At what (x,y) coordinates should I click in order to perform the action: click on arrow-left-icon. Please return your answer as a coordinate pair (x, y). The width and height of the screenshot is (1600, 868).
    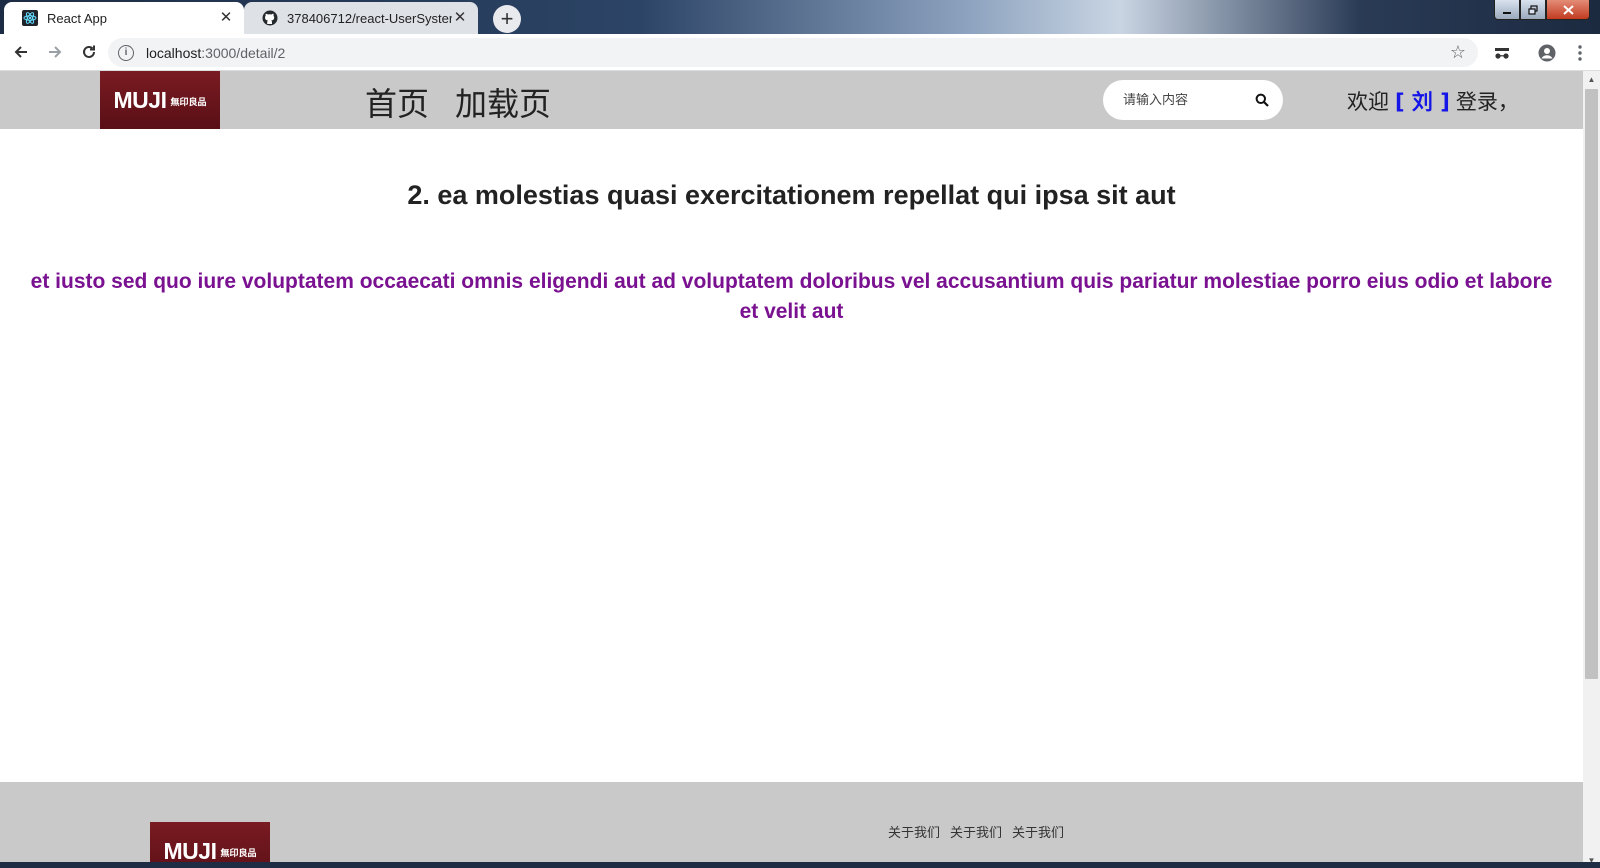
    Looking at the image, I should click on (20, 52).